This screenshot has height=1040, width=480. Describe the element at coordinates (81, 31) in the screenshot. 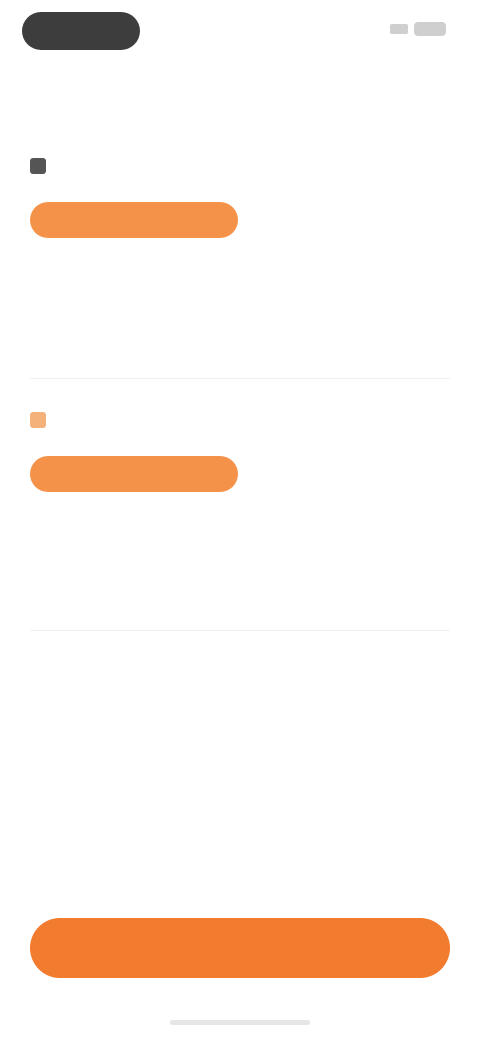

I see `status-time-pill` at that location.